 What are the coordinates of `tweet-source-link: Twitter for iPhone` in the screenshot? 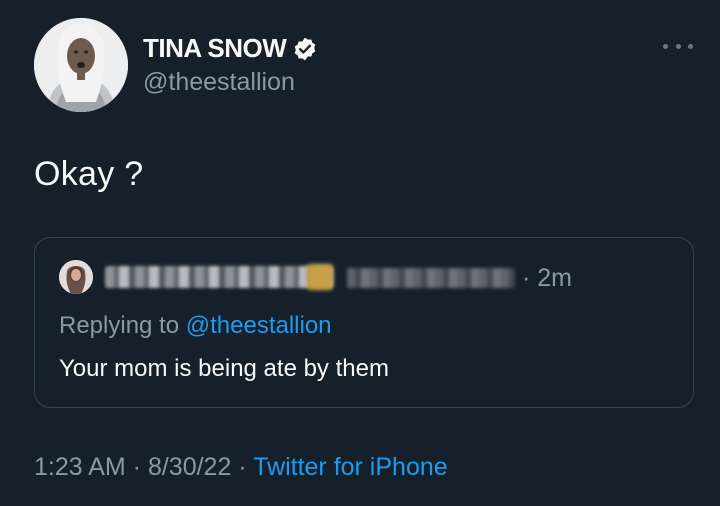 It's located at (350, 467).